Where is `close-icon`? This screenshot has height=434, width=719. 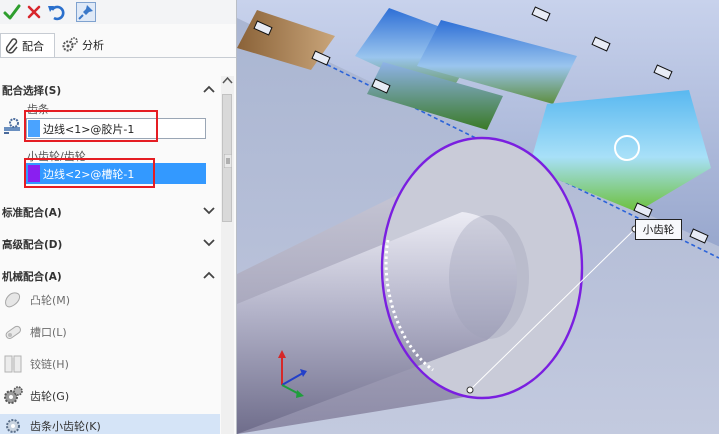 close-icon is located at coordinates (34, 12).